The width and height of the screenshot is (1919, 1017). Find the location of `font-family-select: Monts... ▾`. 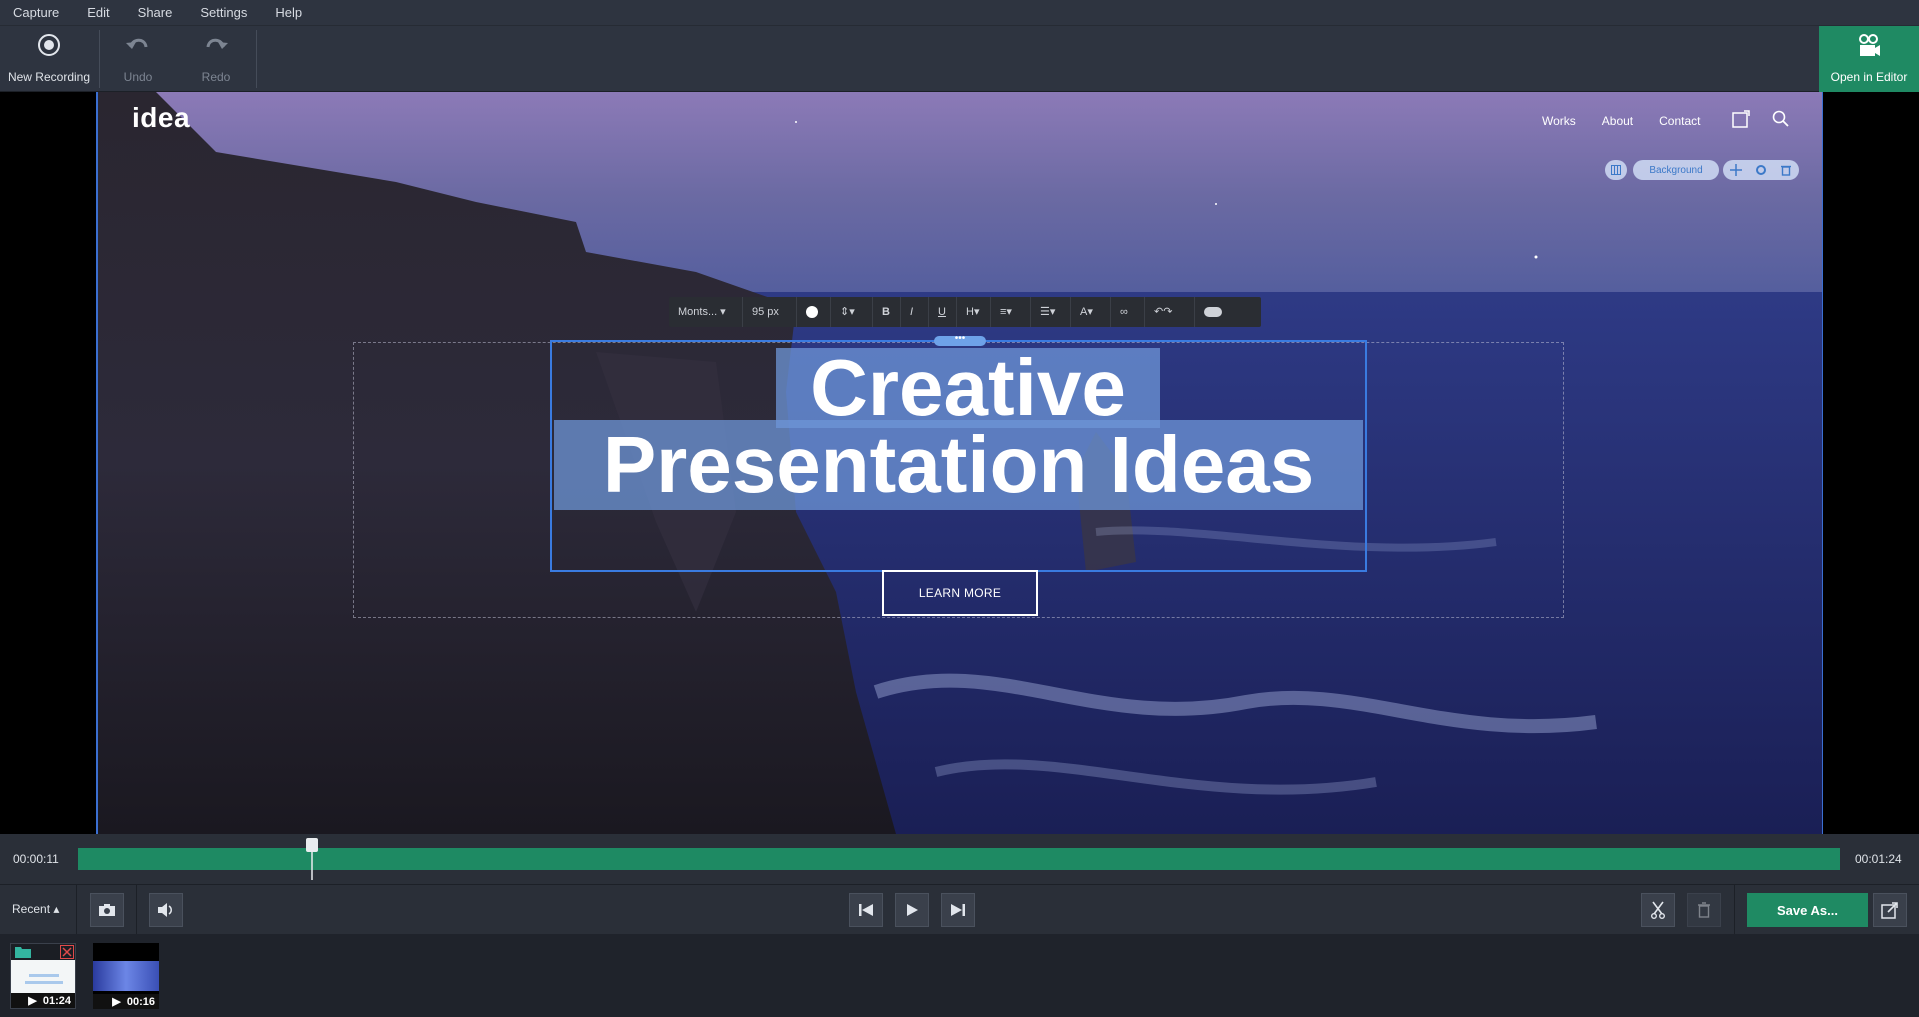

font-family-select: Monts... ▾ is located at coordinates (706, 312).